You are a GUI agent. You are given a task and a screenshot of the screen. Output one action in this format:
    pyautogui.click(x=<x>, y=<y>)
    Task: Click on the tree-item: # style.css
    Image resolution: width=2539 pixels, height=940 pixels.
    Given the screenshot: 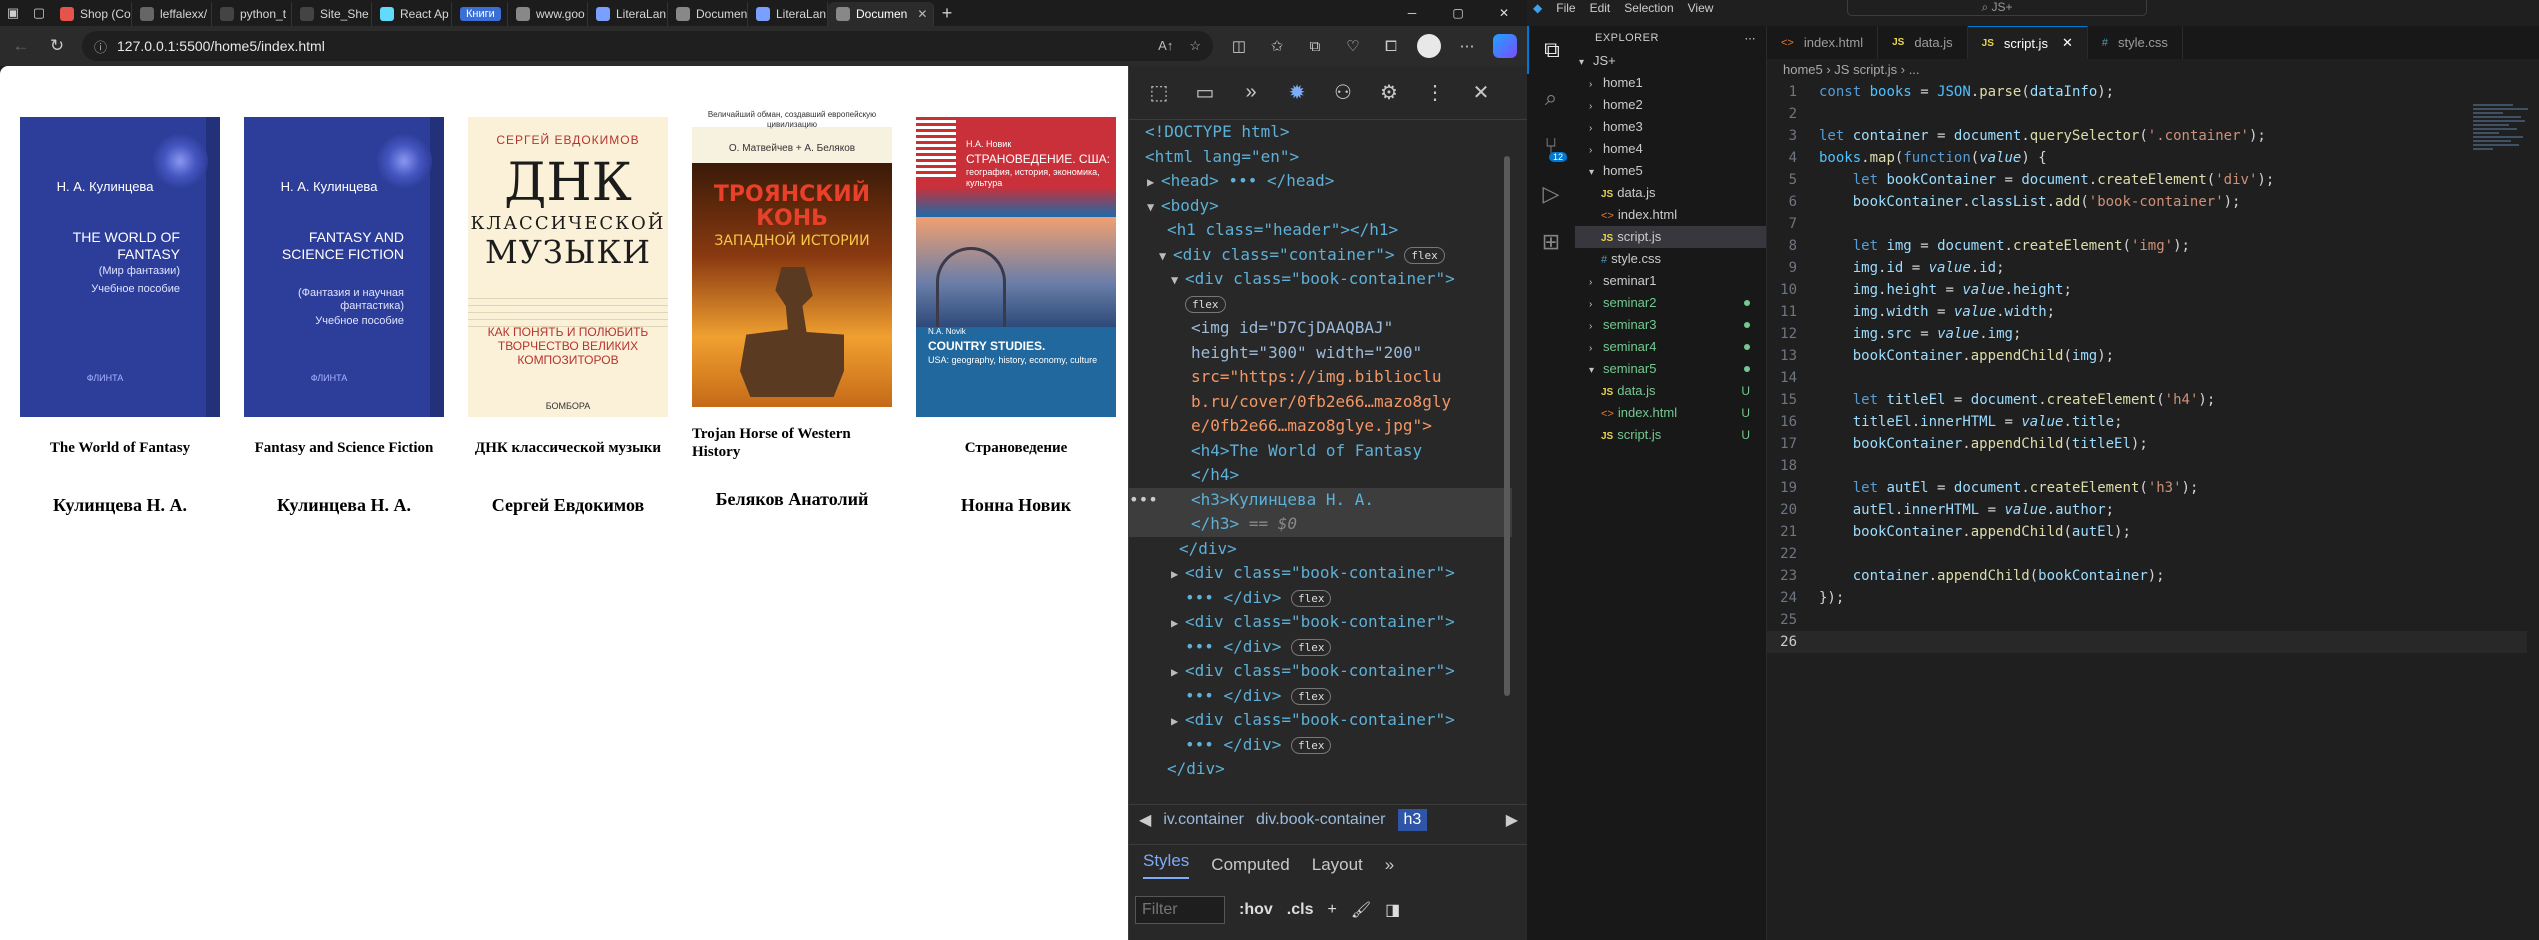 What is the action you would take?
    pyautogui.click(x=1670, y=259)
    